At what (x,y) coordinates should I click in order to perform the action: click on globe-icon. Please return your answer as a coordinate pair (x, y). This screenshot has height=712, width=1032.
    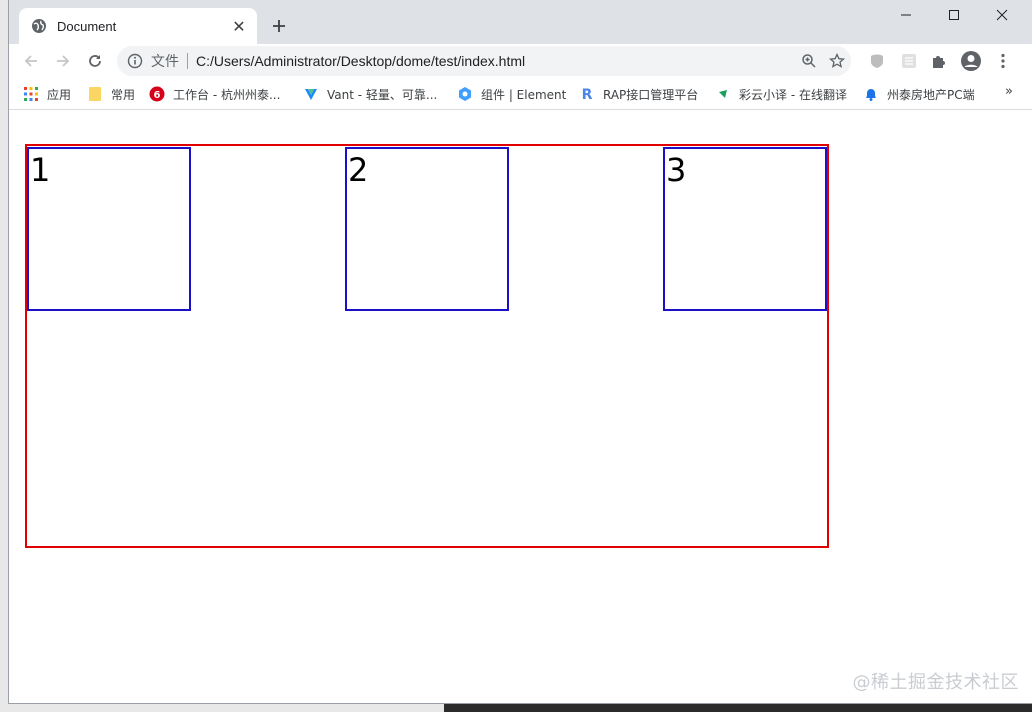
    Looking at the image, I should click on (39, 26).